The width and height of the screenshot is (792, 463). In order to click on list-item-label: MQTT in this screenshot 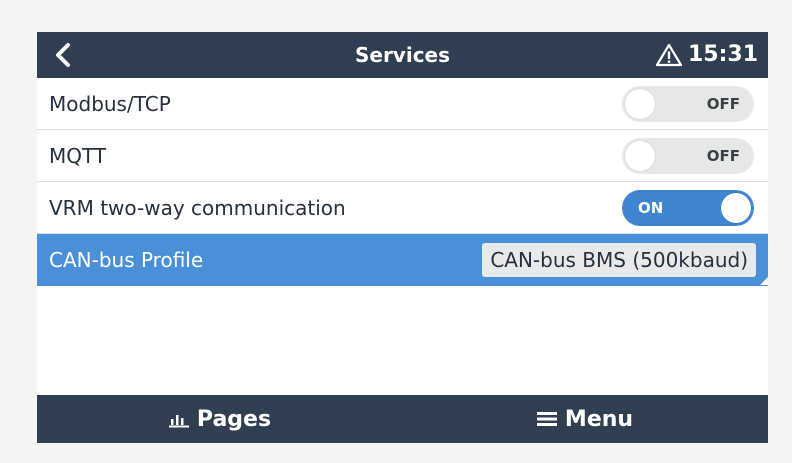, I will do `click(78, 156)`.